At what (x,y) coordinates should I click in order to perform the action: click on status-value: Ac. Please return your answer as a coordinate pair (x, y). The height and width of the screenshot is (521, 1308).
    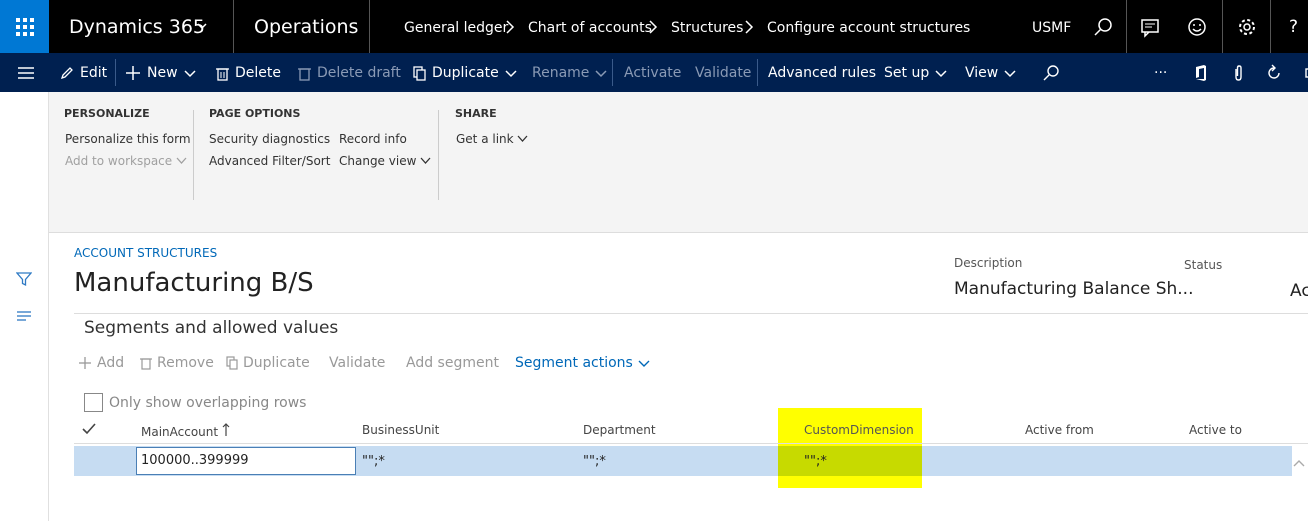
    Looking at the image, I should click on (1299, 291).